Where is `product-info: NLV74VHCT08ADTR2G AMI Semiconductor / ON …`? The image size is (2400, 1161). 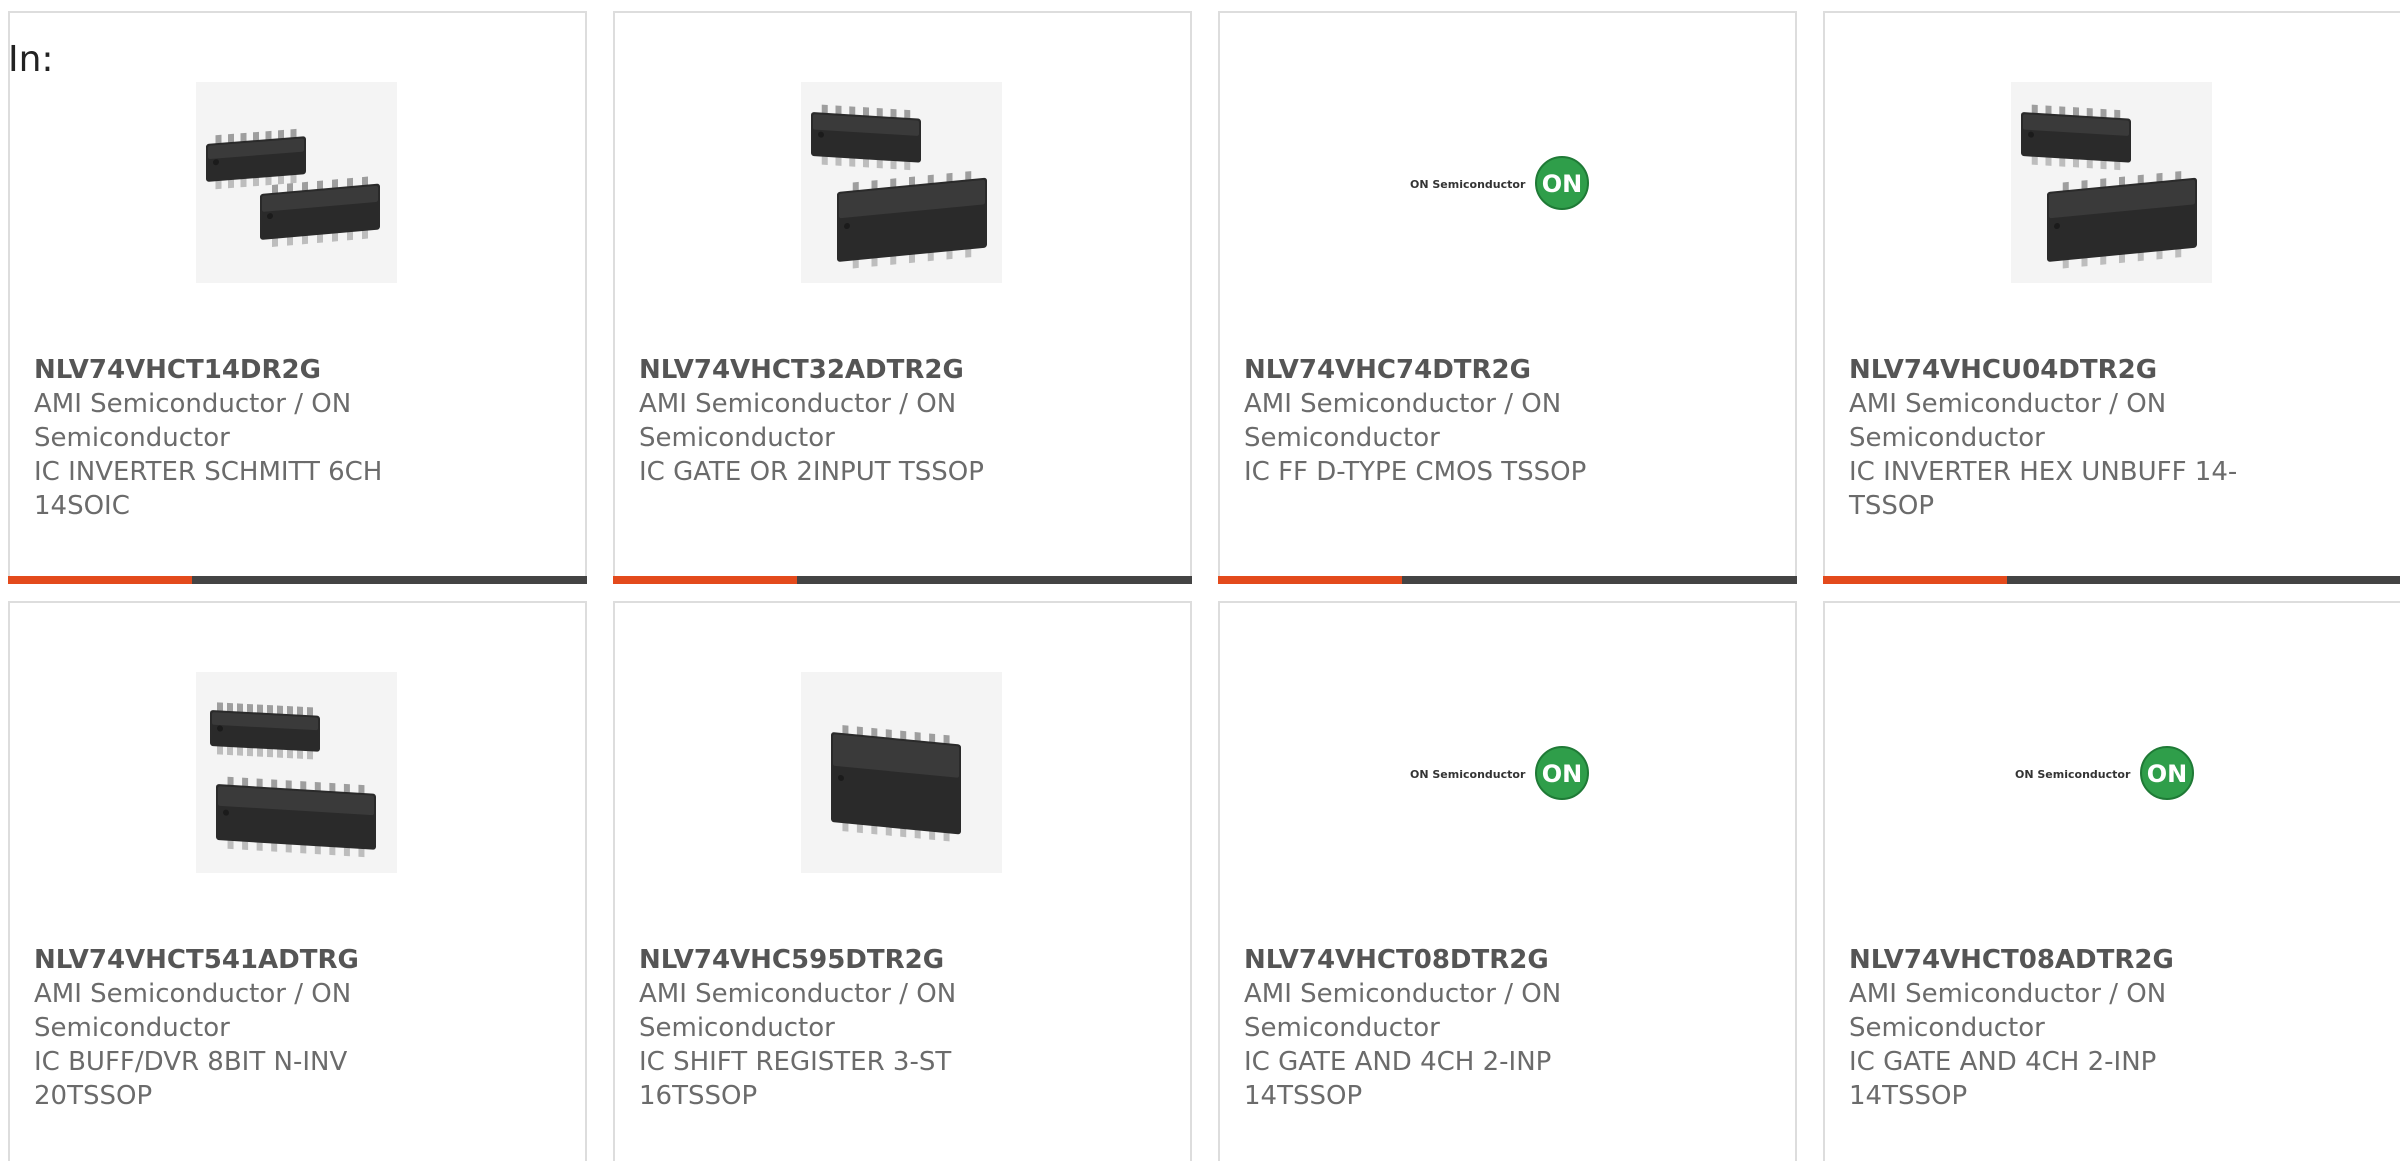
product-info: NLV74VHCT08ADTR2G AMI Semiconductor / ON … is located at coordinates (2059, 1028).